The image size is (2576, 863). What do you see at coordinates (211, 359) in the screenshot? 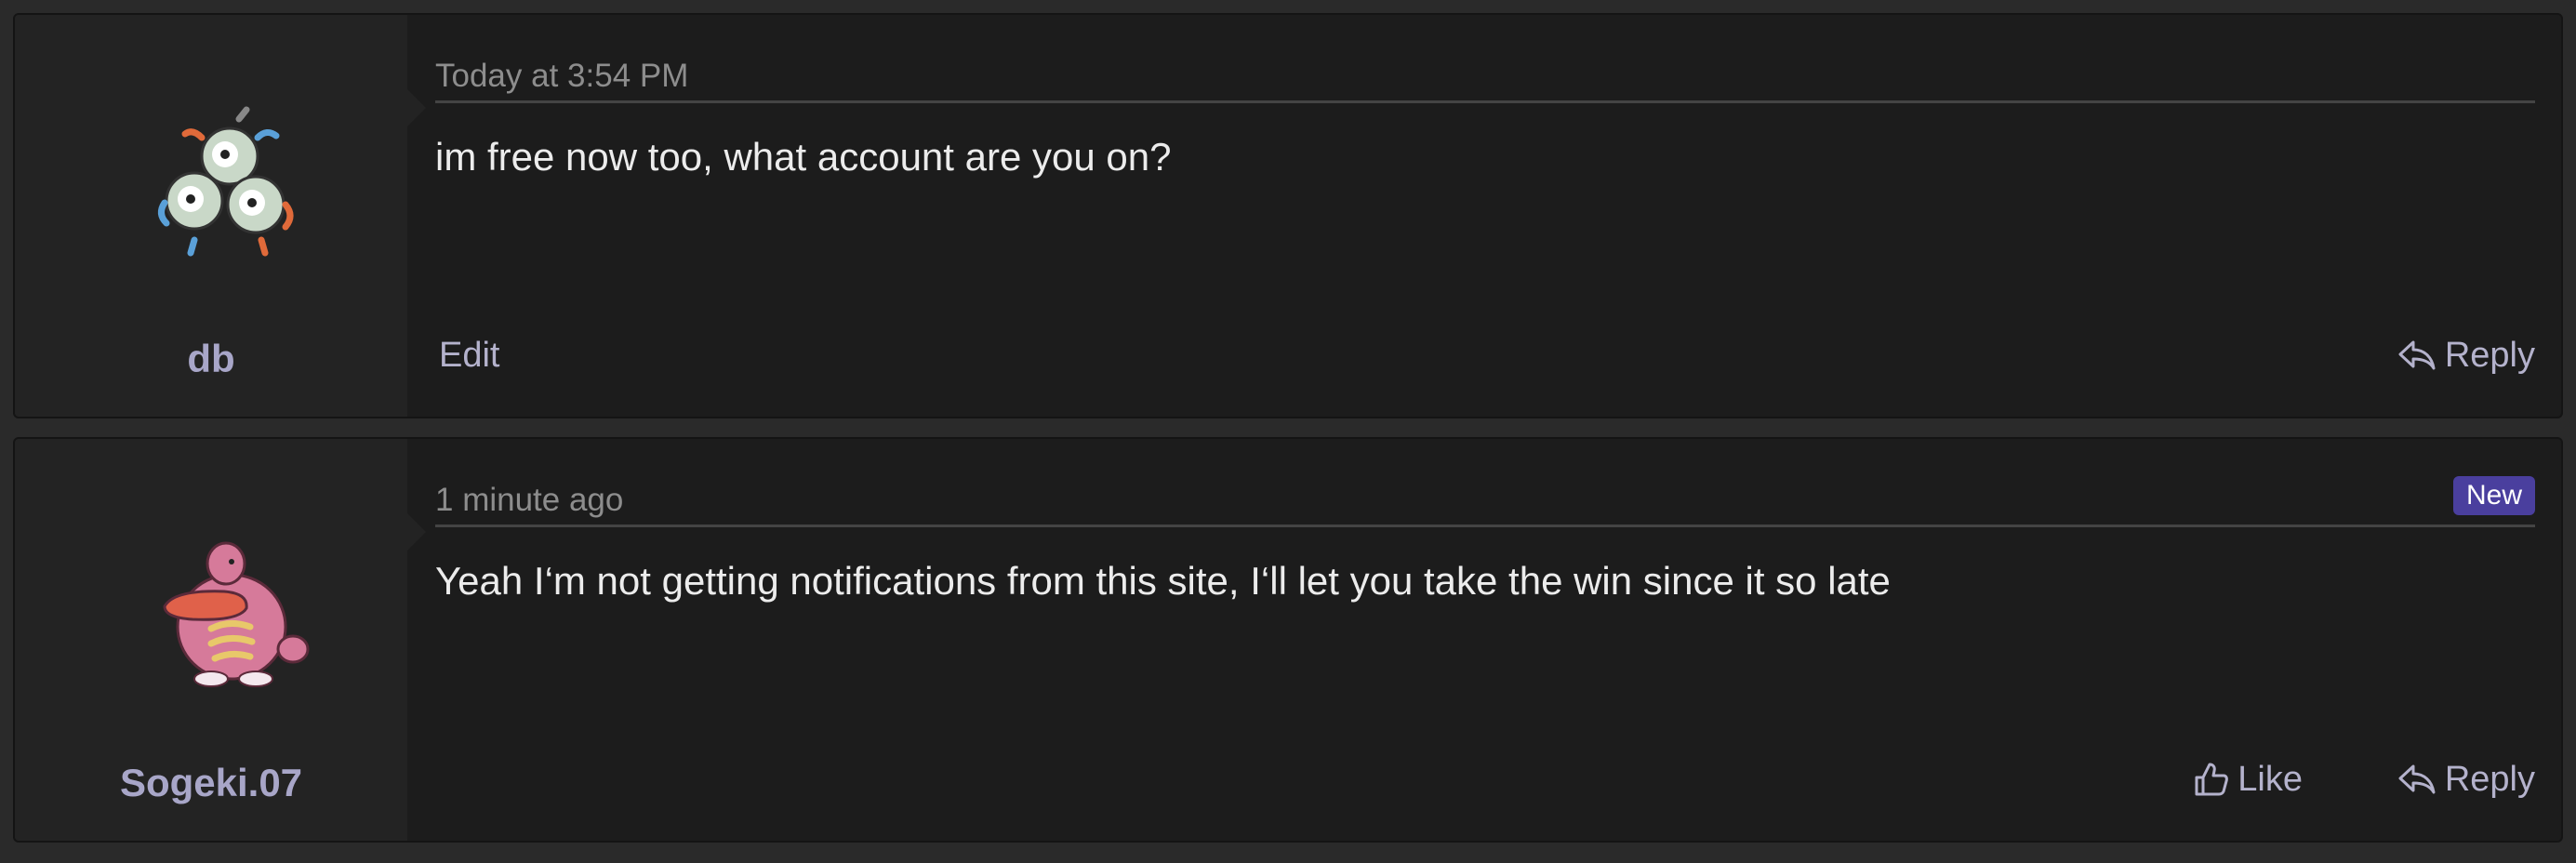
I see `username: db` at bounding box center [211, 359].